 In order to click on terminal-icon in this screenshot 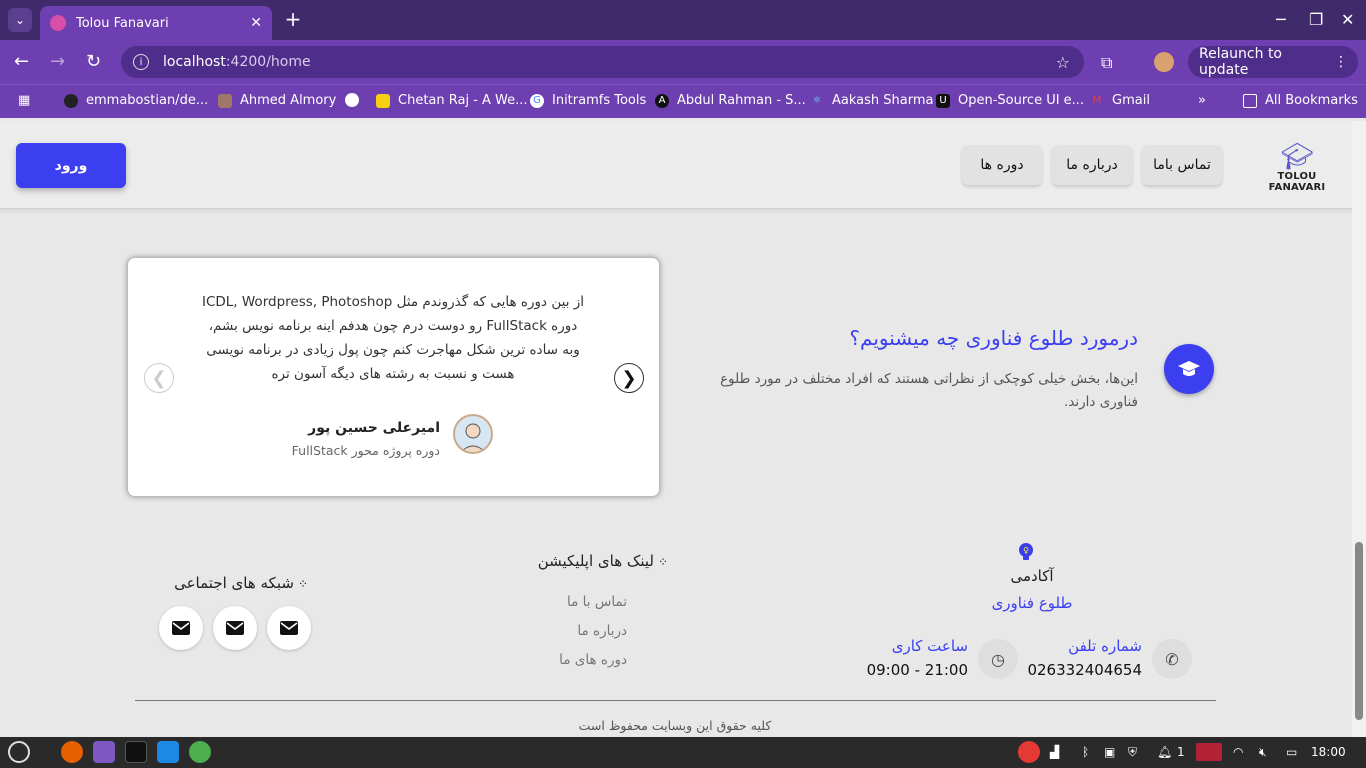, I will do `click(136, 752)`.